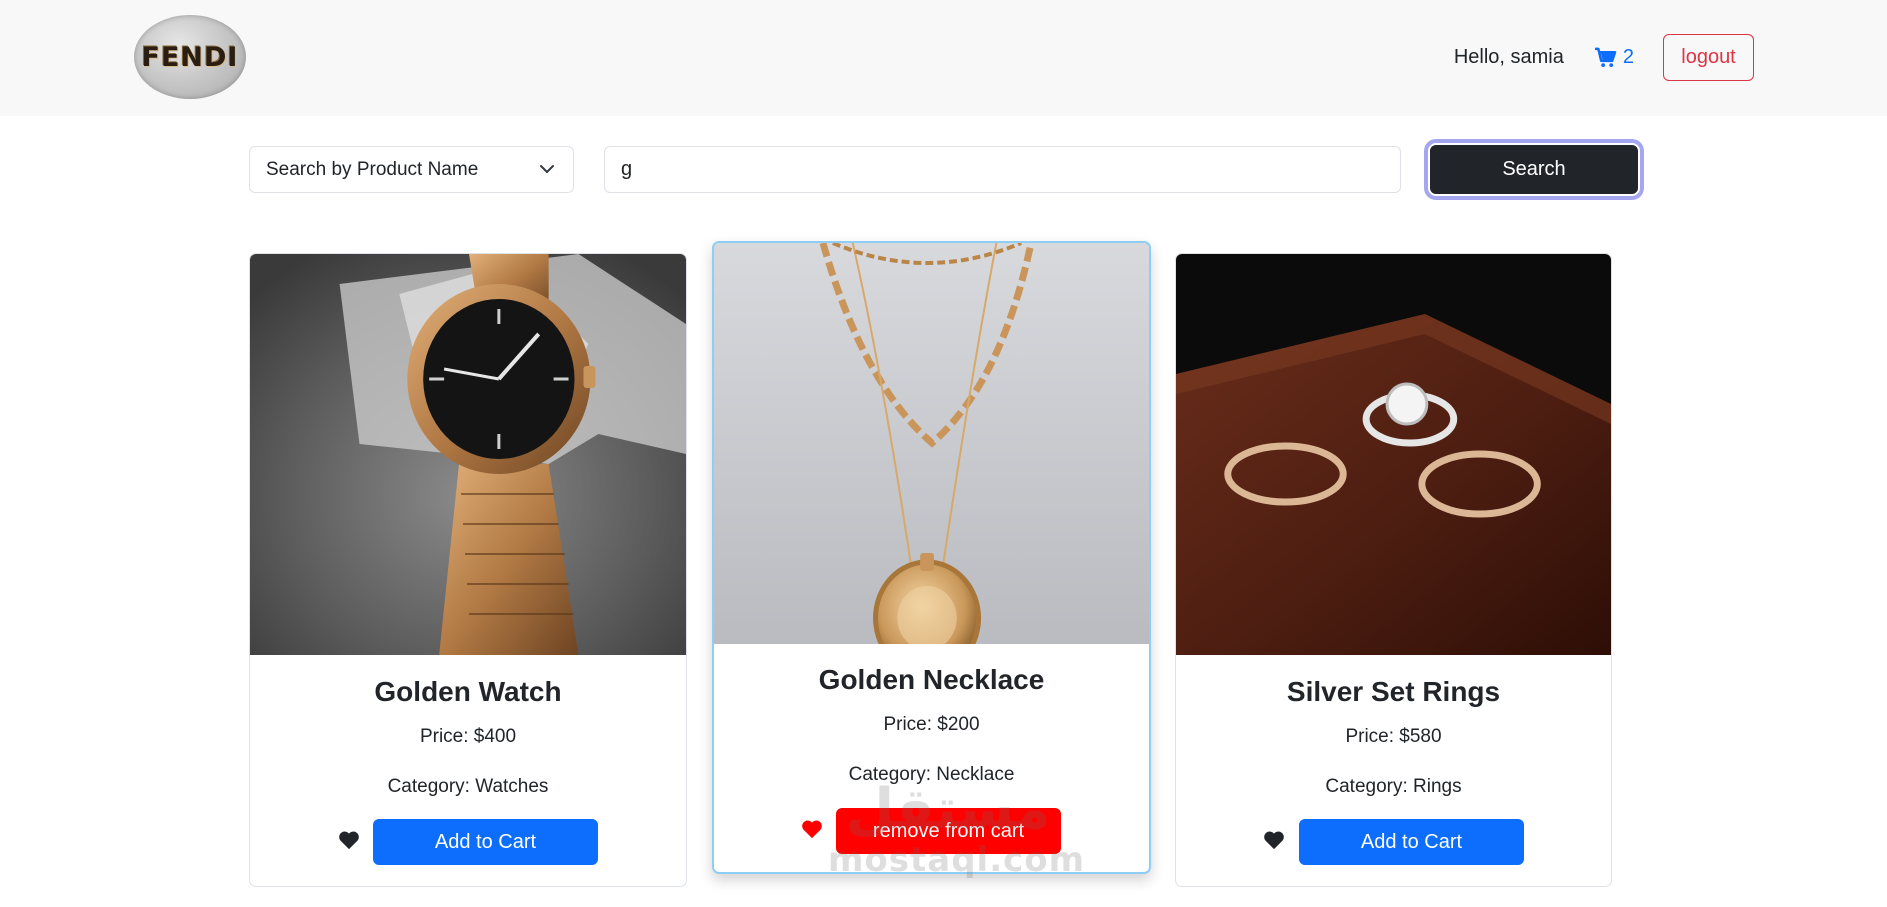 This screenshot has width=1887, height=907. What do you see at coordinates (948, 831) in the screenshot?
I see `remove-from-cart-button: remove from cart` at bounding box center [948, 831].